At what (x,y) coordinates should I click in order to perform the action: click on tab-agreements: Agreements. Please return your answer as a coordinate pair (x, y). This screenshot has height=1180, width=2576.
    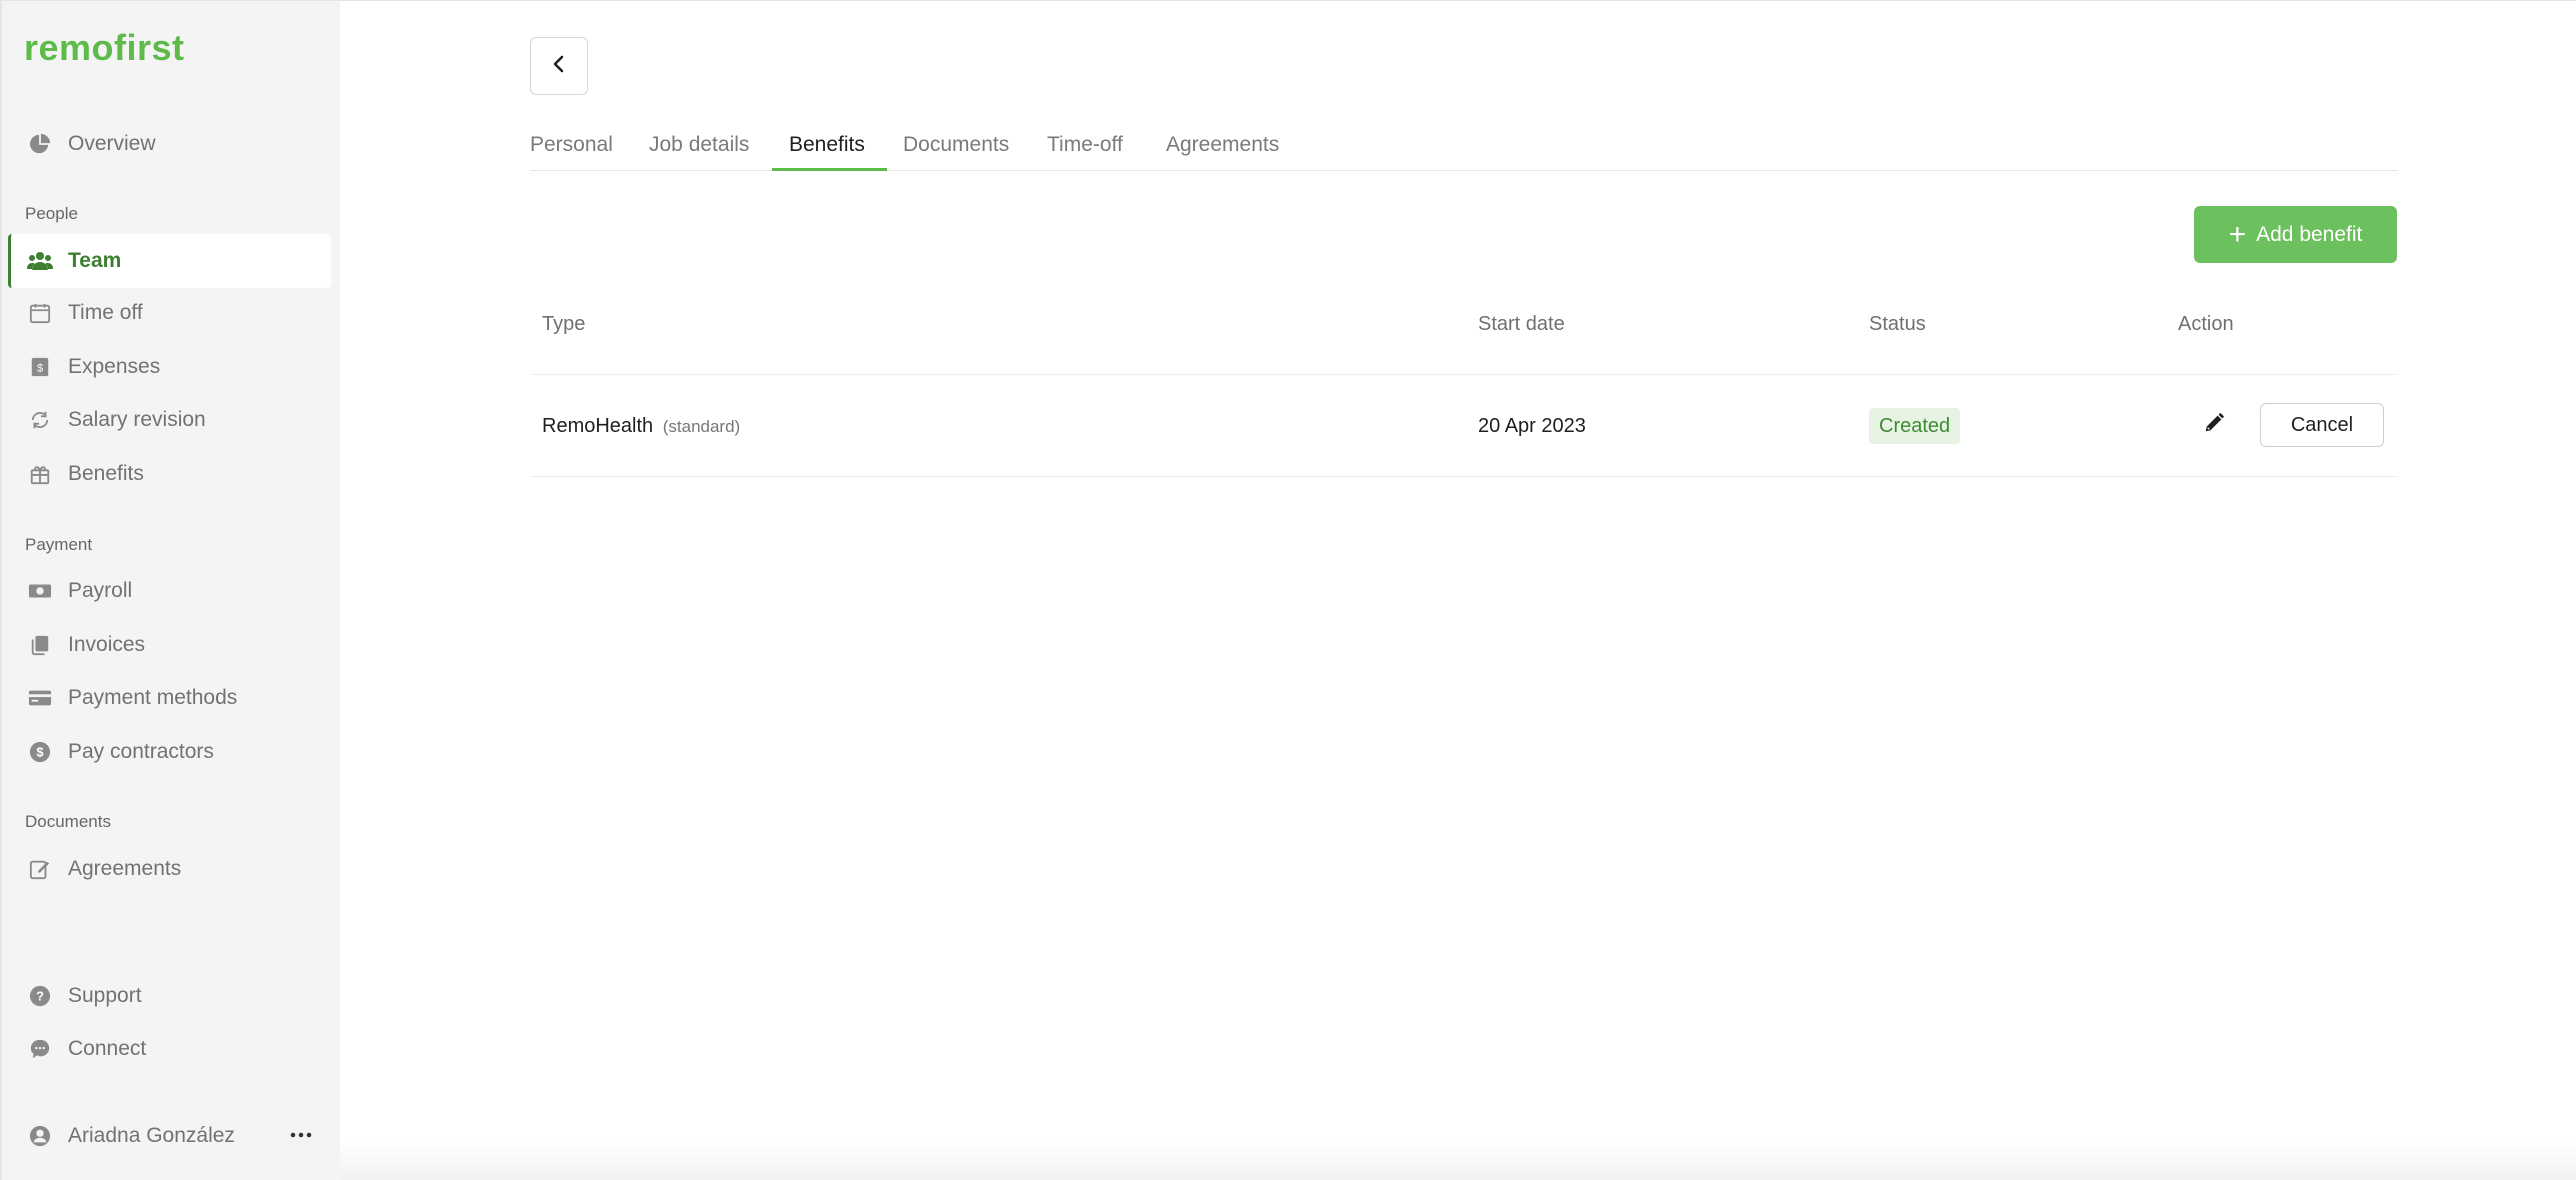
    Looking at the image, I should click on (1222, 152).